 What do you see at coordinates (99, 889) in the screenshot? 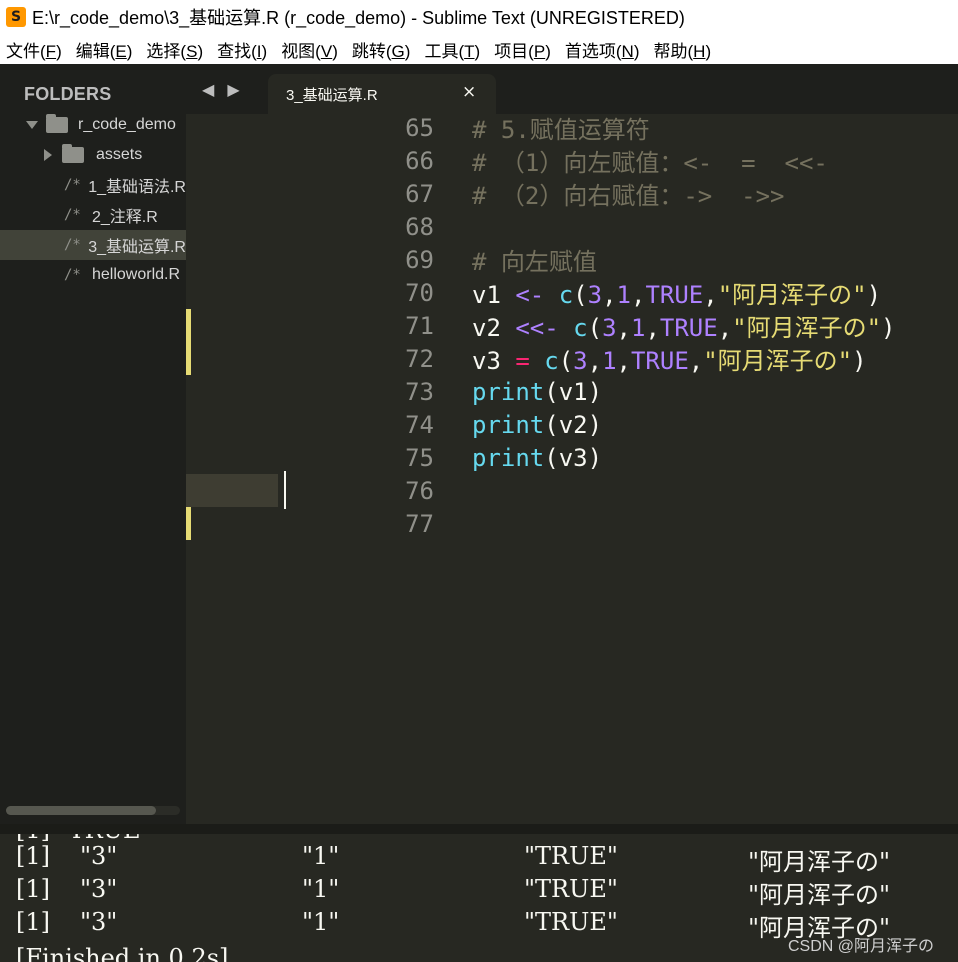
I see `output-value: "3"` at bounding box center [99, 889].